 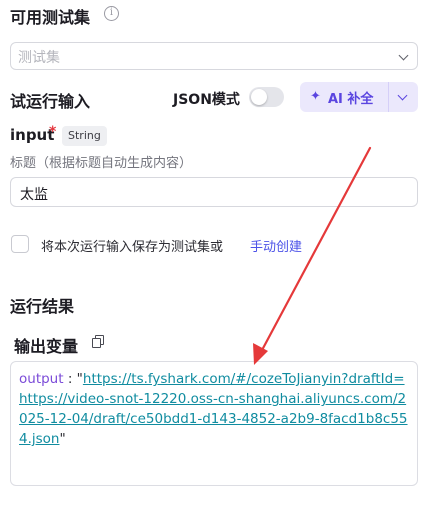 What do you see at coordinates (260, 354) in the screenshot?
I see `arrow-head` at bounding box center [260, 354].